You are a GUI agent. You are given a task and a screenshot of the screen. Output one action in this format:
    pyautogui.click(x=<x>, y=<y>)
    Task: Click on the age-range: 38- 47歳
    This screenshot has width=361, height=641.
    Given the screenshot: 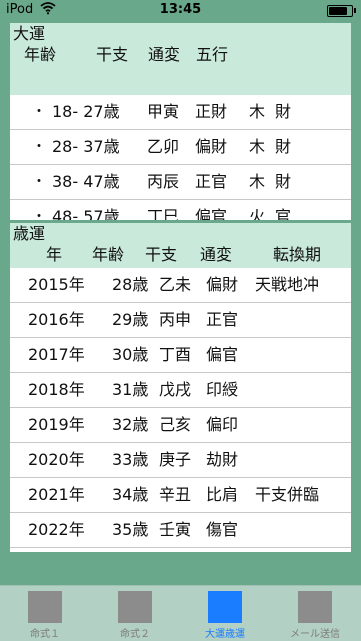 What is the action you would take?
    pyautogui.click(x=86, y=181)
    